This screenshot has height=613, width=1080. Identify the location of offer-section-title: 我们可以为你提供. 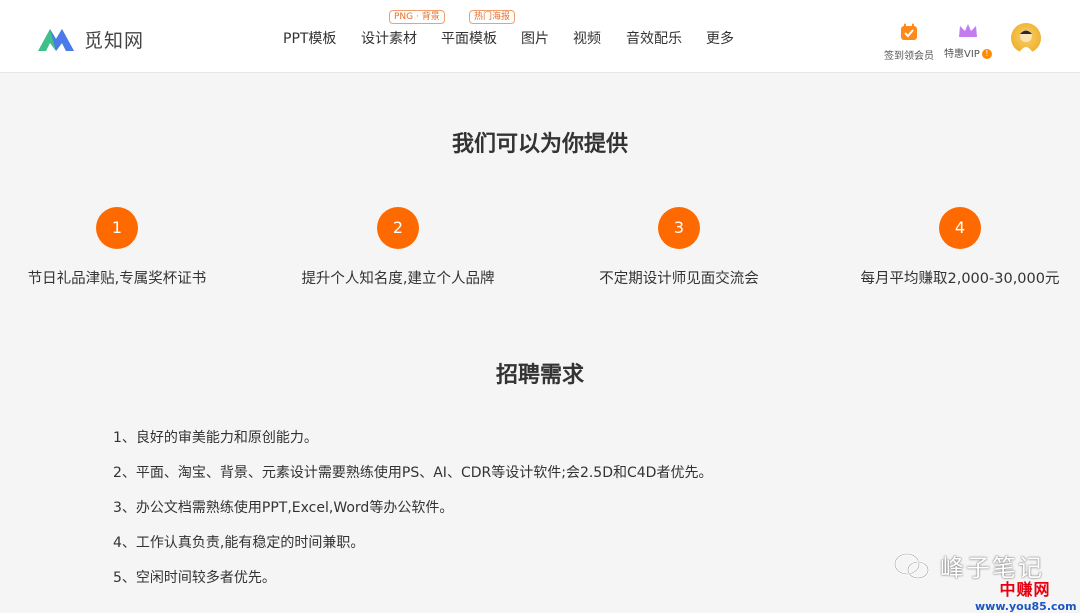
(539, 144).